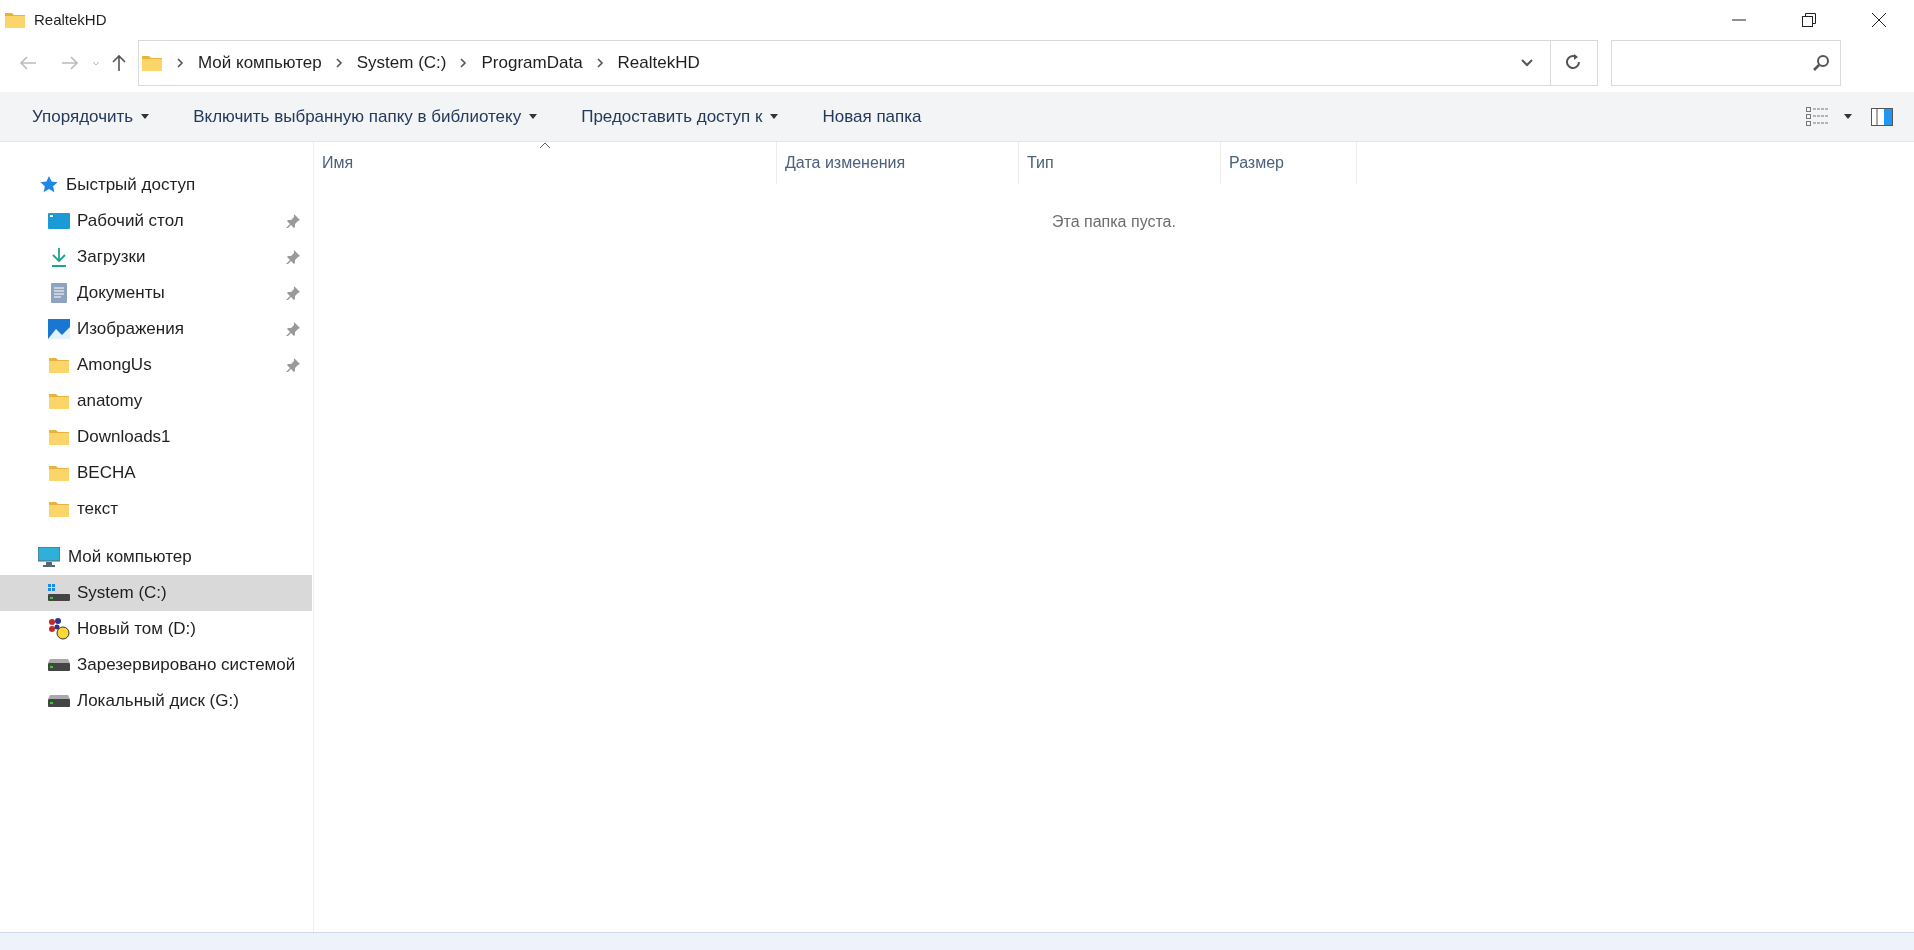  Describe the element at coordinates (131, 221) in the screenshot. I see `nav-item-label: Рабочий стол` at that location.